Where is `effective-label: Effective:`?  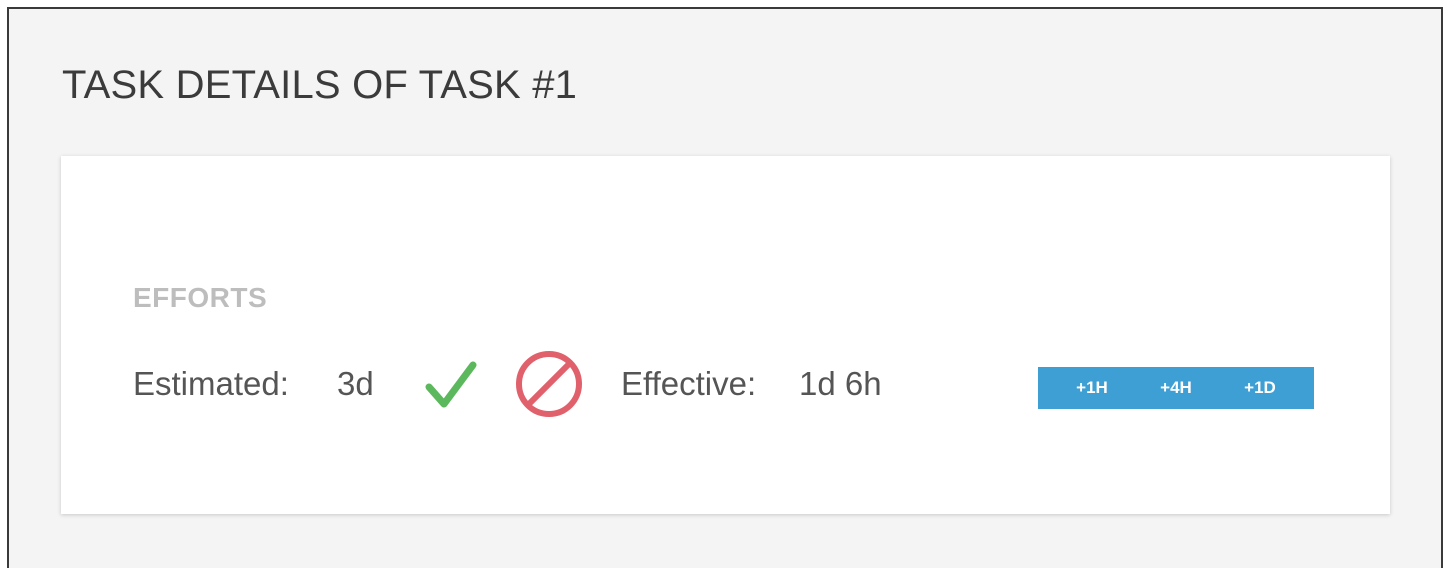
effective-label: Effective: is located at coordinates (689, 383).